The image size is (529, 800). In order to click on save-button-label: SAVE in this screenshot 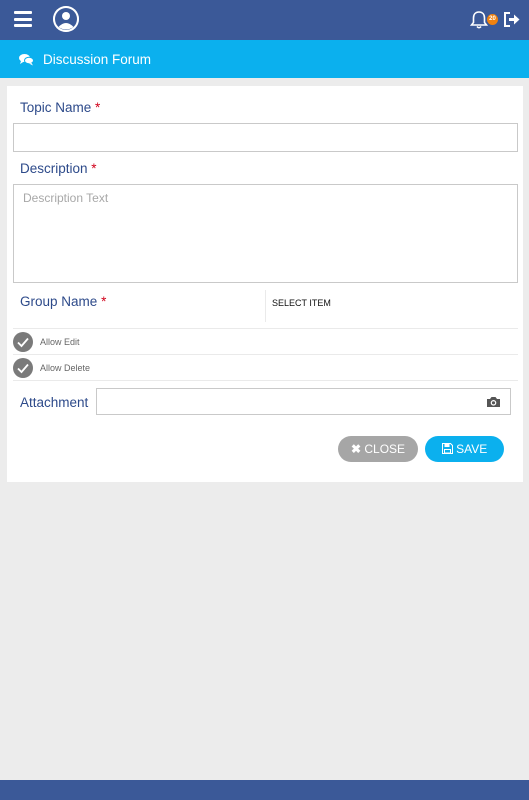, I will do `click(472, 449)`.